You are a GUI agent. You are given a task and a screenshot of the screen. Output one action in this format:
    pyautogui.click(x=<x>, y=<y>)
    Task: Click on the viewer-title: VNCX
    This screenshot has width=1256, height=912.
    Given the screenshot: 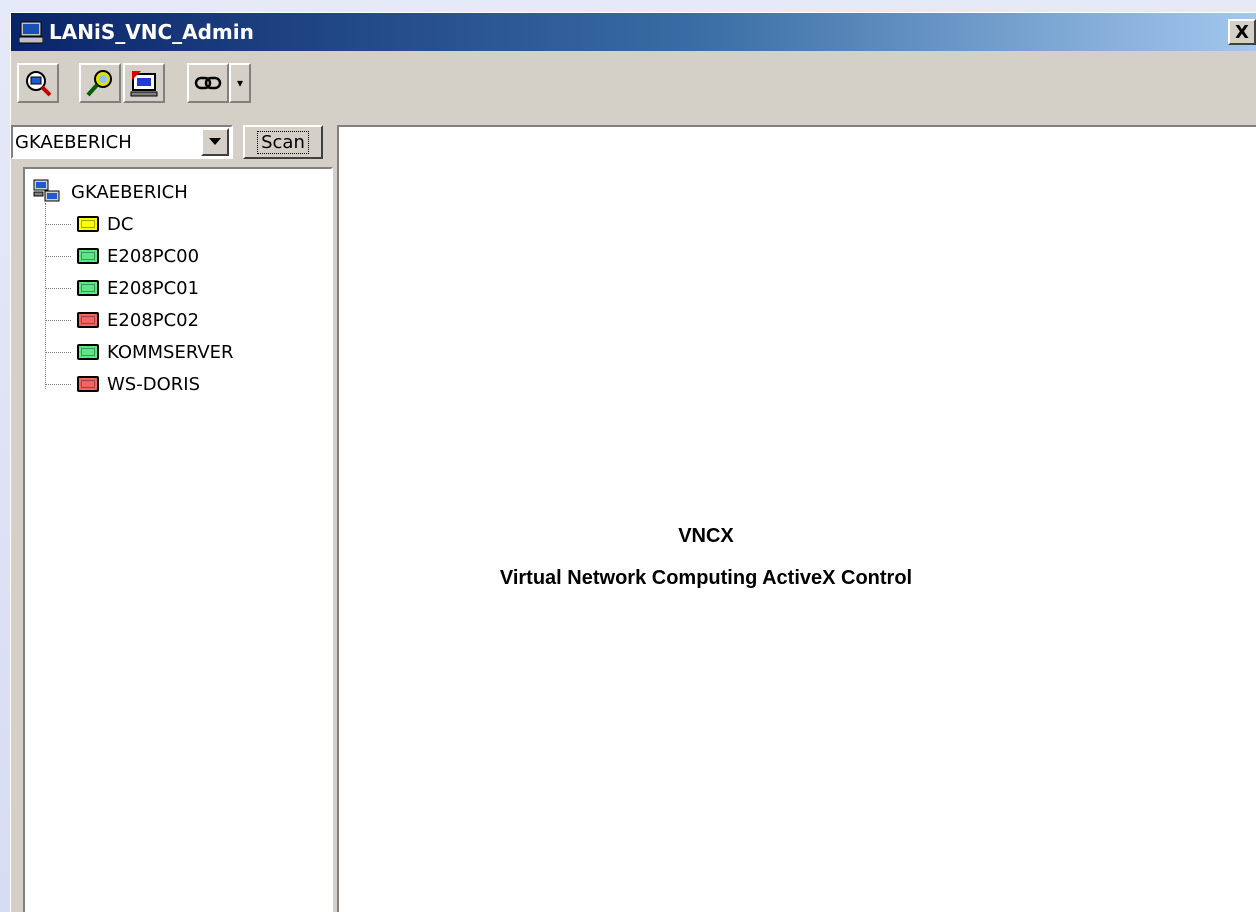 What is the action you would take?
    pyautogui.click(x=706, y=536)
    